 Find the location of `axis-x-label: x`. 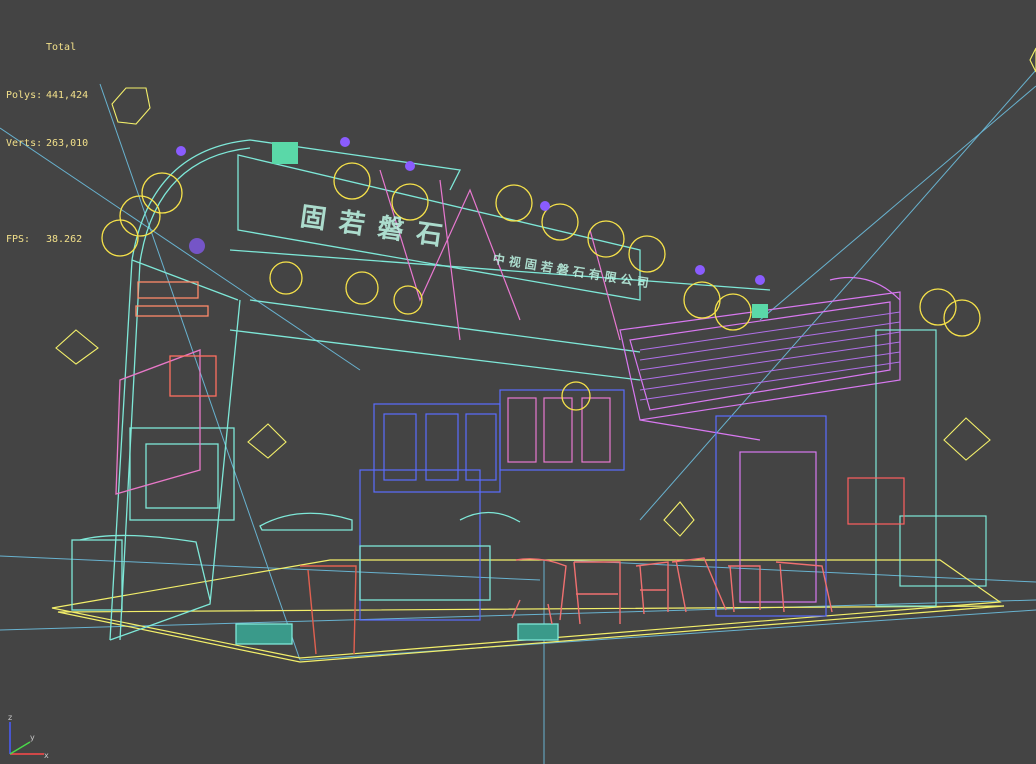

axis-x-label: x is located at coordinates (46, 755).